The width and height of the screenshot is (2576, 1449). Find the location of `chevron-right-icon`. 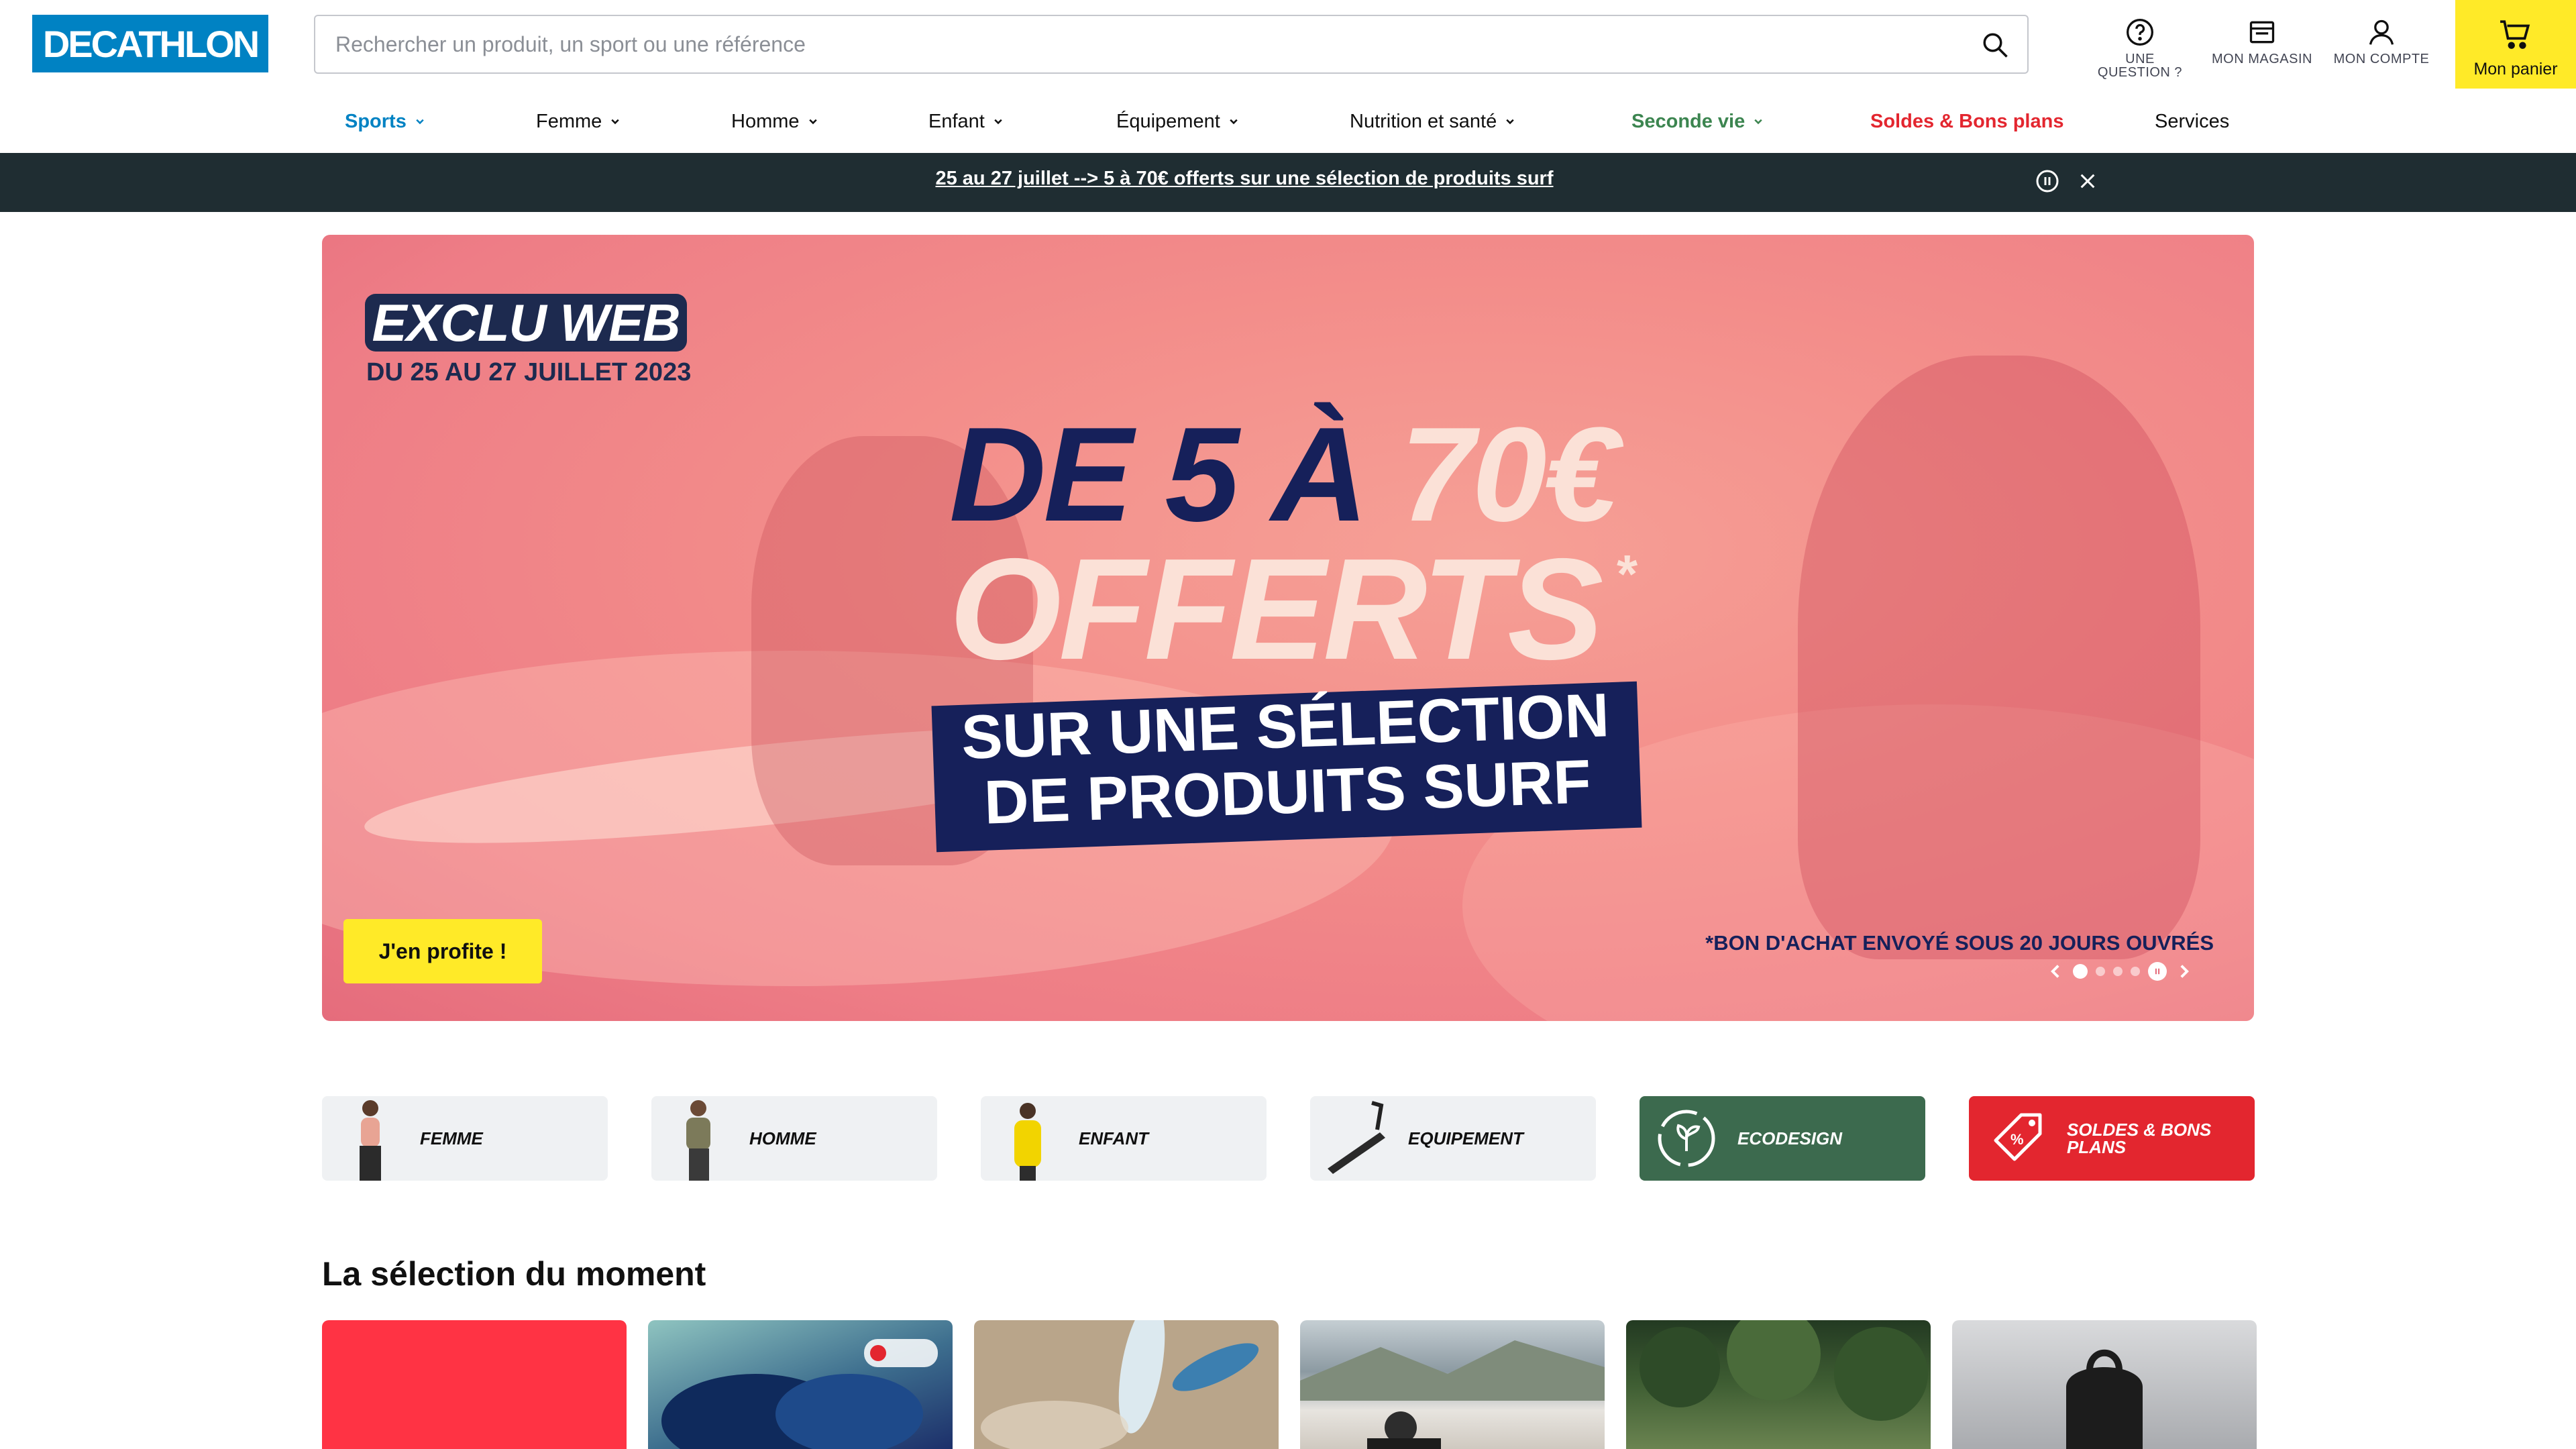

chevron-right-icon is located at coordinates (2184, 971).